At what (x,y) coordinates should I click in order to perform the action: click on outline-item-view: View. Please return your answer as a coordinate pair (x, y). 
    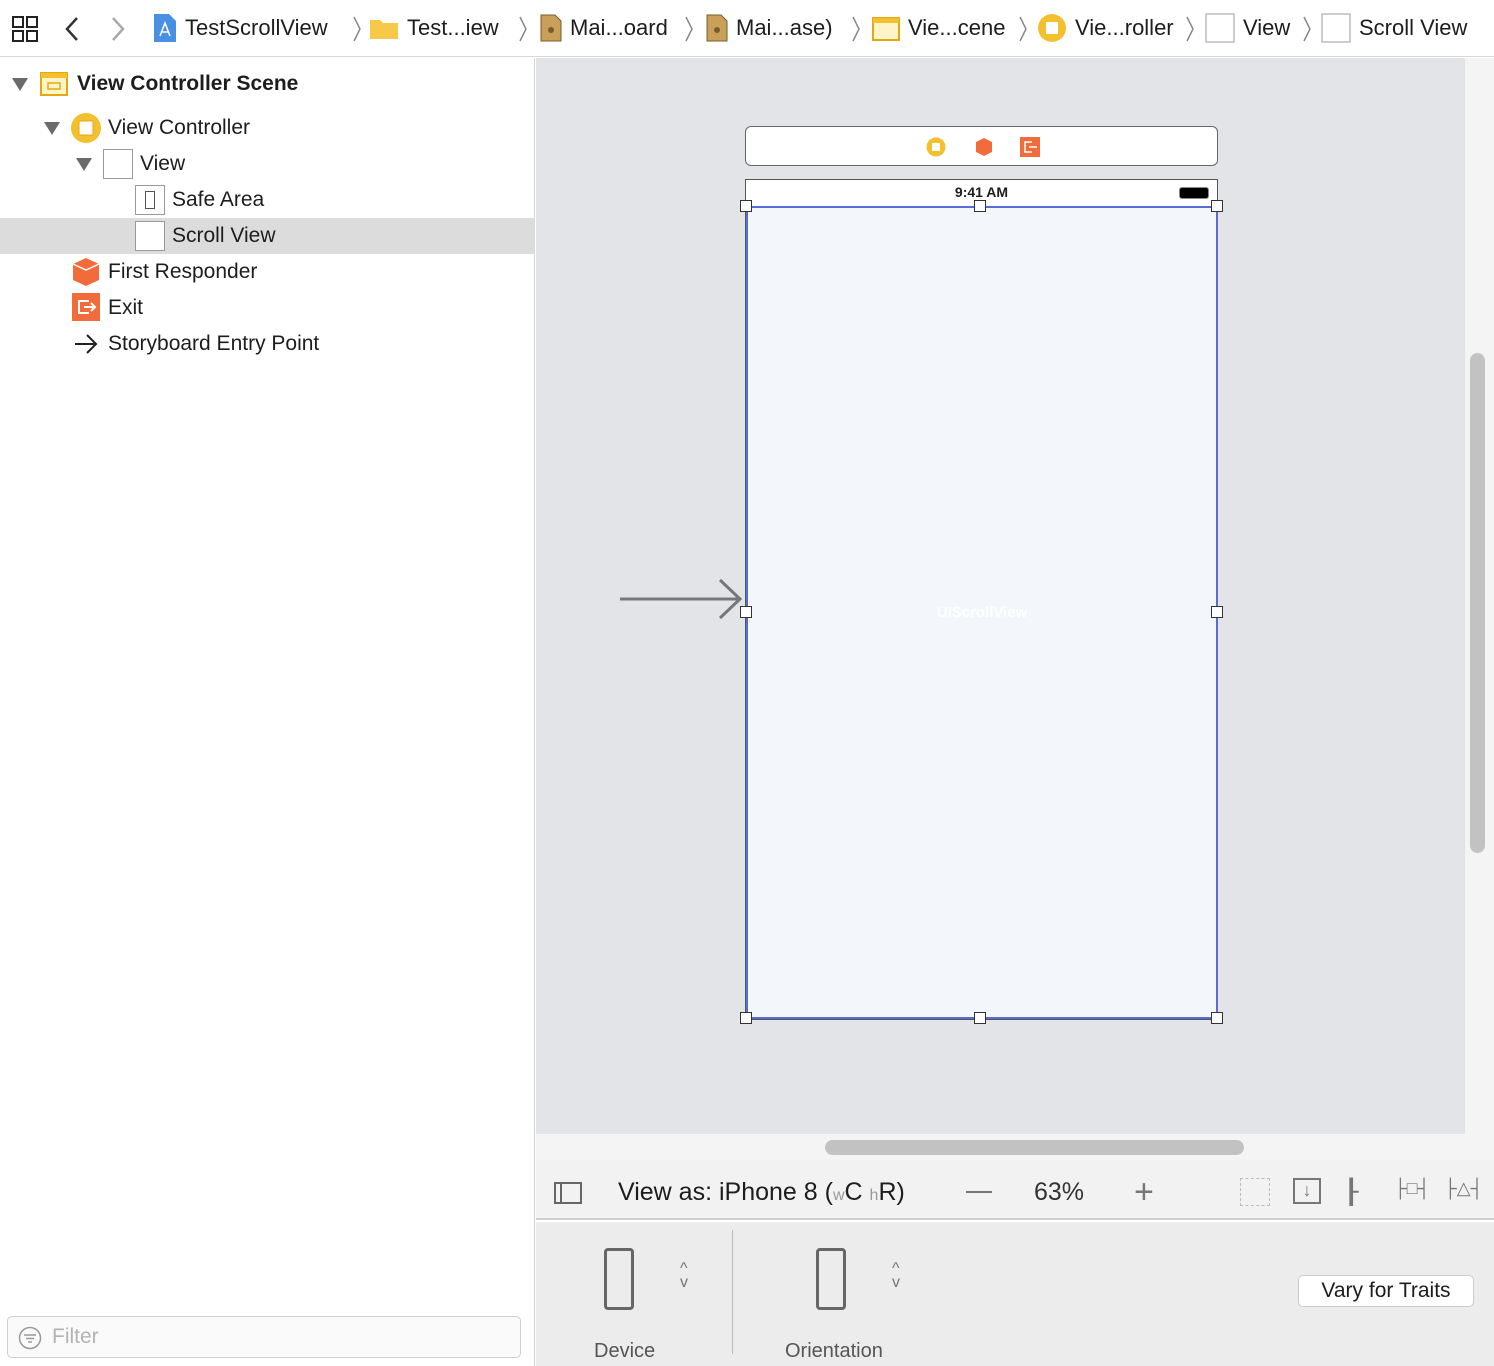
    Looking at the image, I should click on (267, 164).